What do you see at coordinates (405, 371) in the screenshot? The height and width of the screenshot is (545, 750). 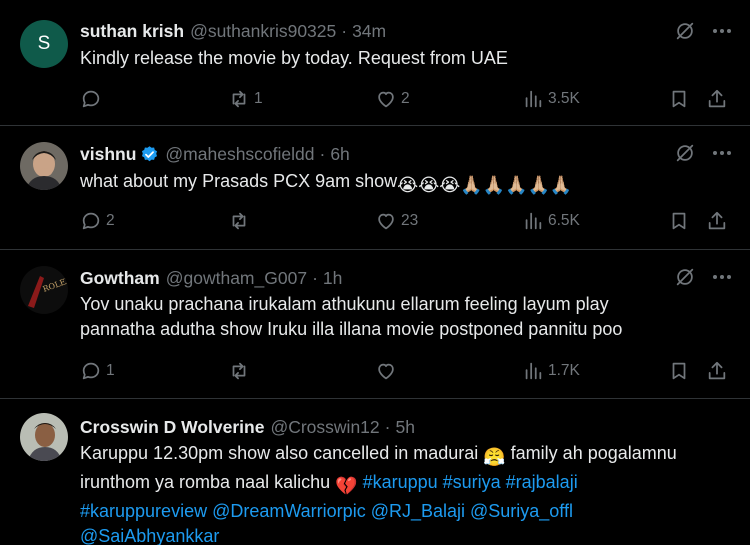 I see `action-bar: 1 1.7K` at bounding box center [405, 371].